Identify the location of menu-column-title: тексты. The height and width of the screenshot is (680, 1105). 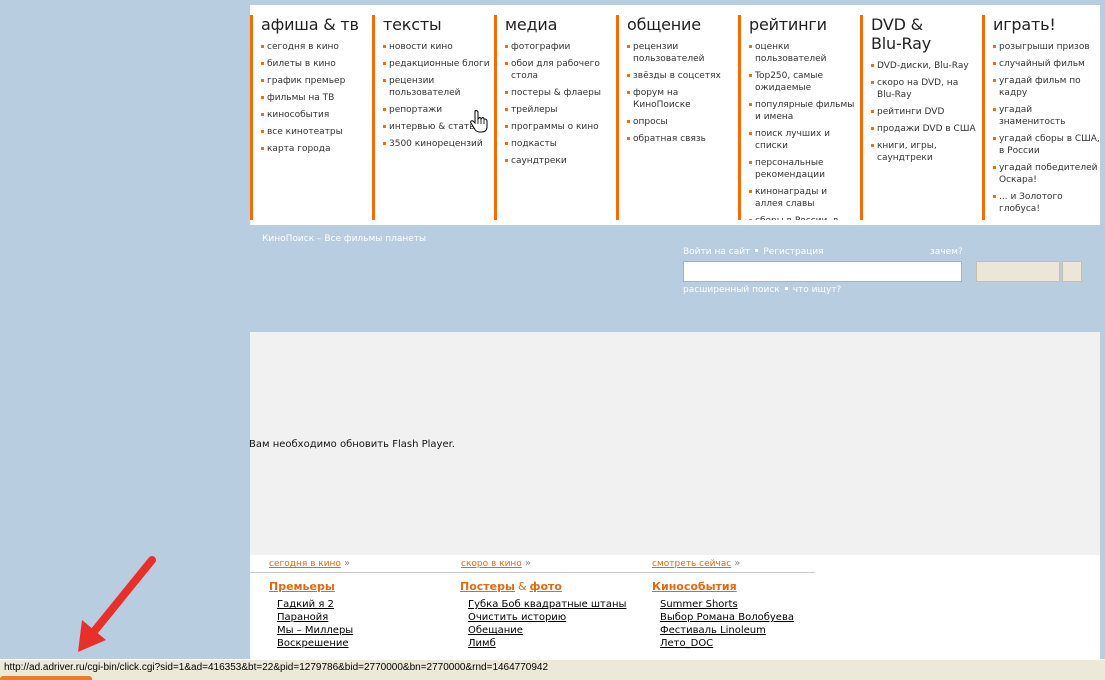
(436, 24).